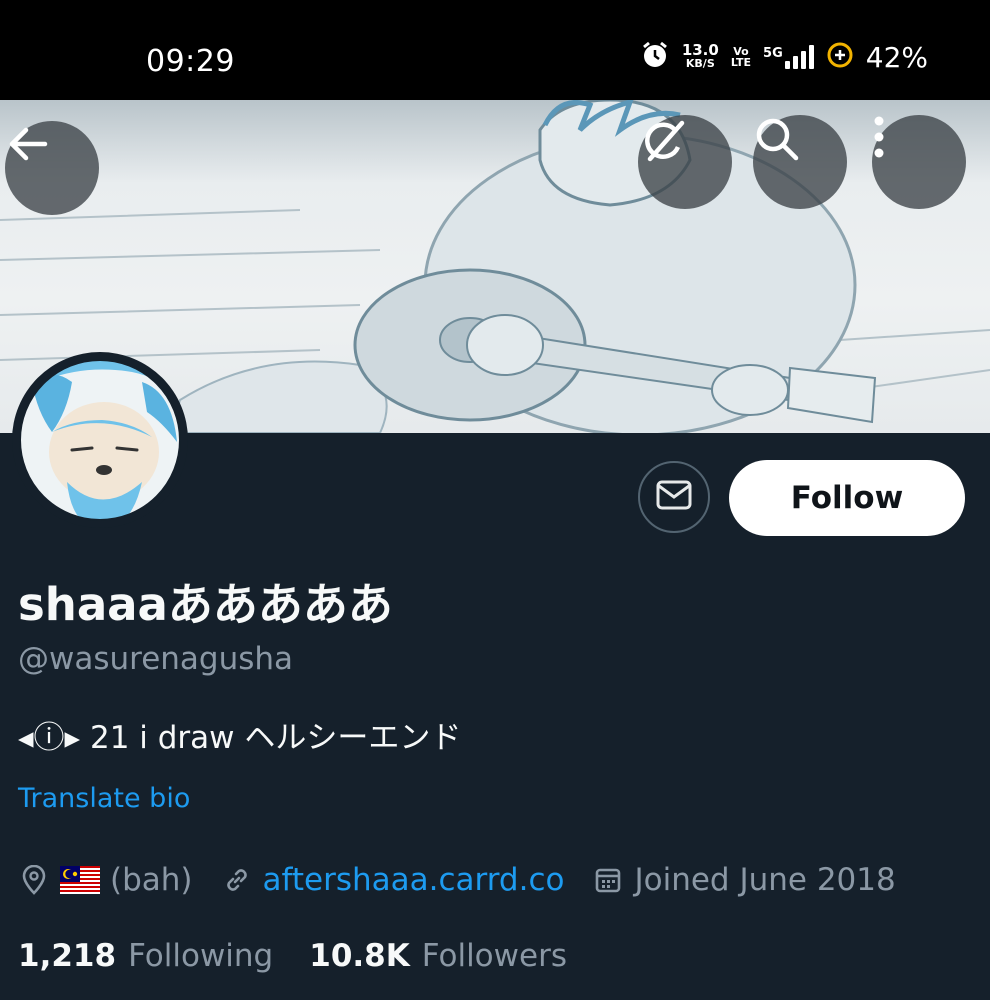 The image size is (990, 1000). Describe the element at coordinates (800, 162) in the screenshot. I see `search-button` at that location.